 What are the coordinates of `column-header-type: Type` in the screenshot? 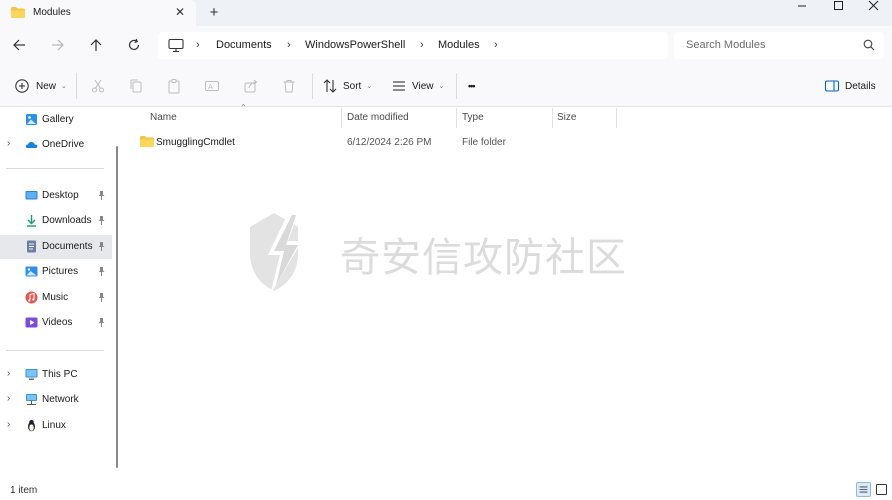 It's located at (473, 120).